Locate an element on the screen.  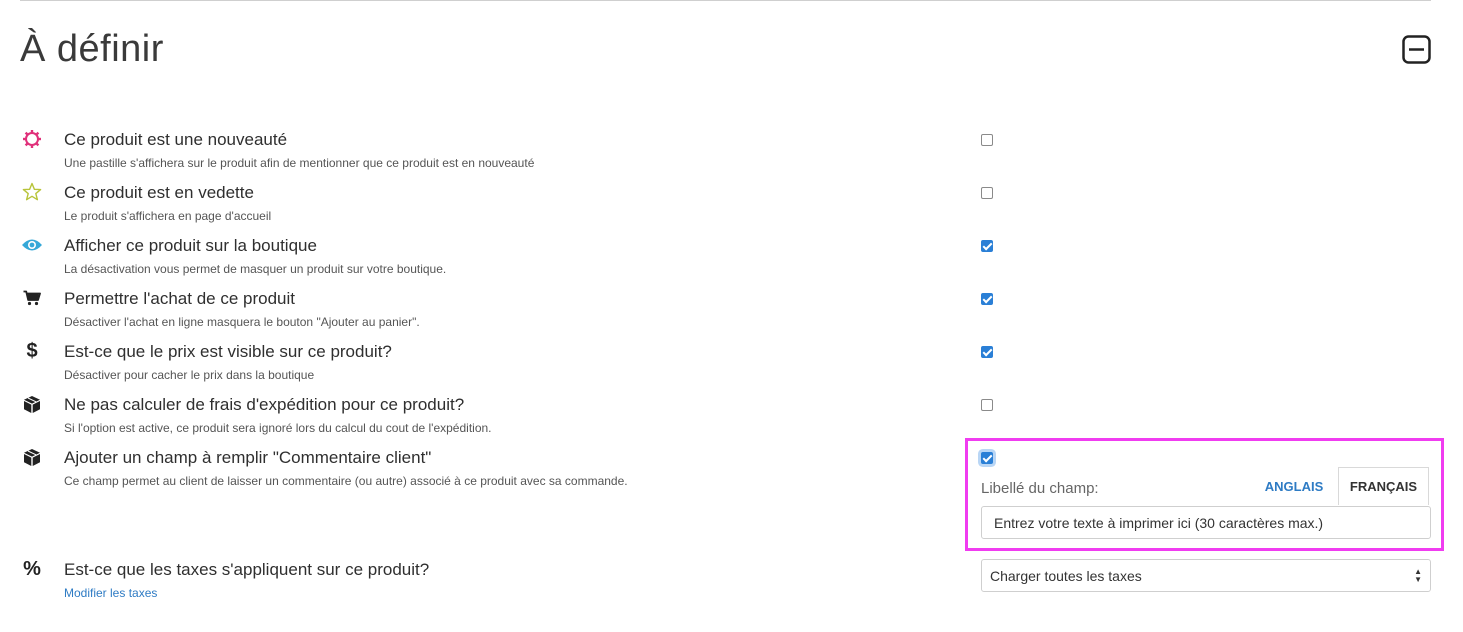
eye-icon is located at coordinates (32, 245).